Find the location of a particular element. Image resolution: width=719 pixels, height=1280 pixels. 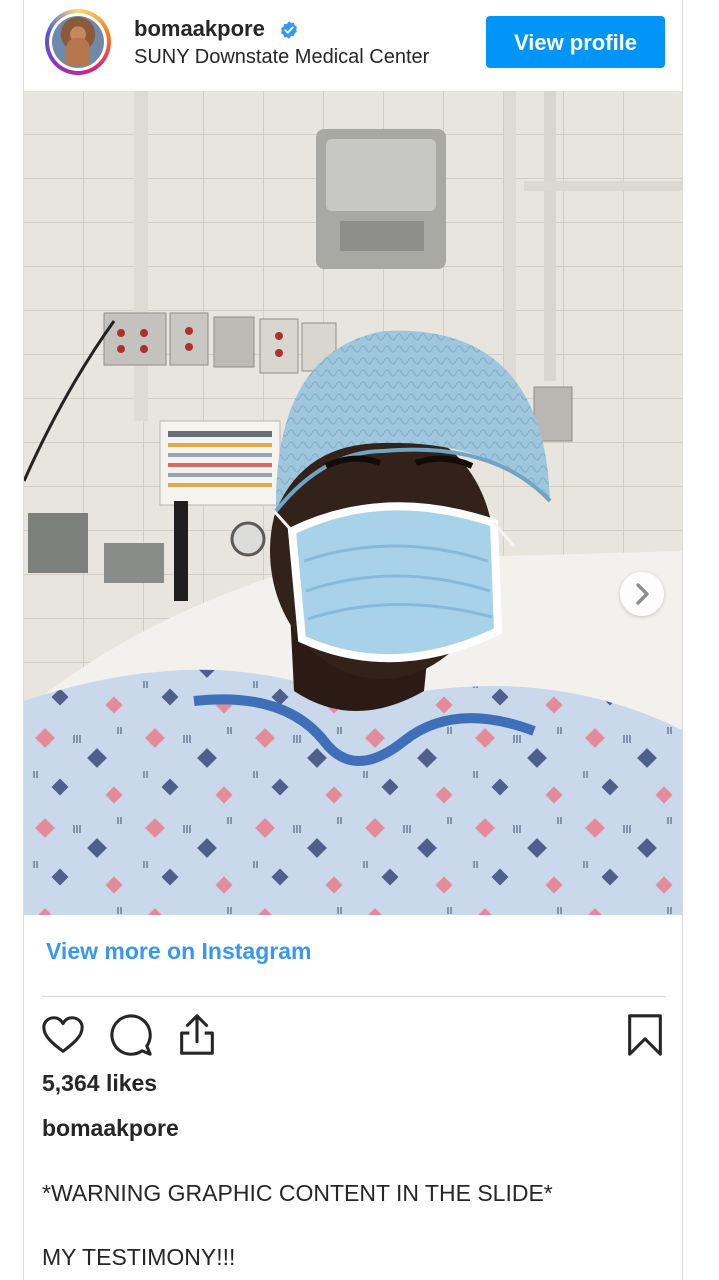

avatar-image is located at coordinates (78, 42).